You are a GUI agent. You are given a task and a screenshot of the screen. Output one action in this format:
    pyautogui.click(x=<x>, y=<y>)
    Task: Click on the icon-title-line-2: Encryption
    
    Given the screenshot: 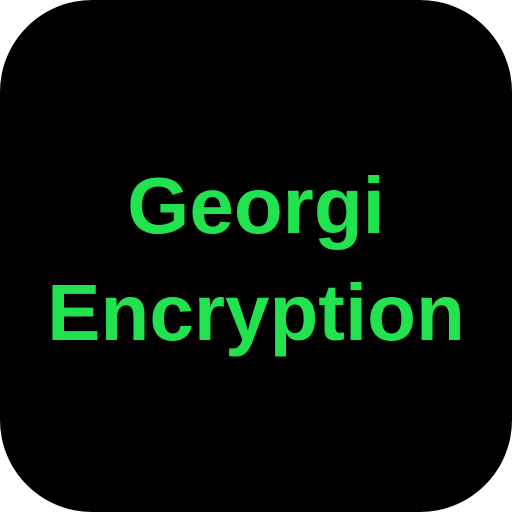 What is the action you would take?
    pyautogui.click(x=256, y=312)
    